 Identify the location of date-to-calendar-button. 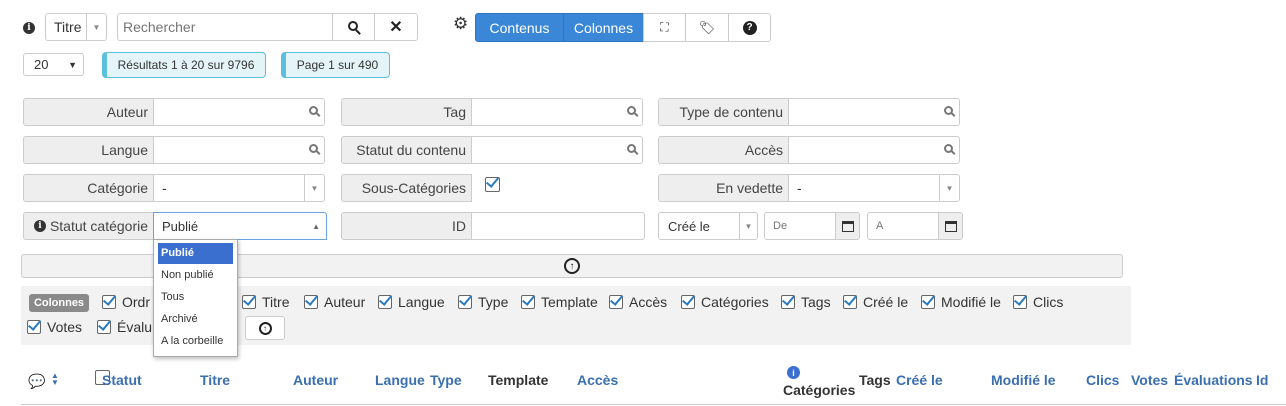
(950, 226).